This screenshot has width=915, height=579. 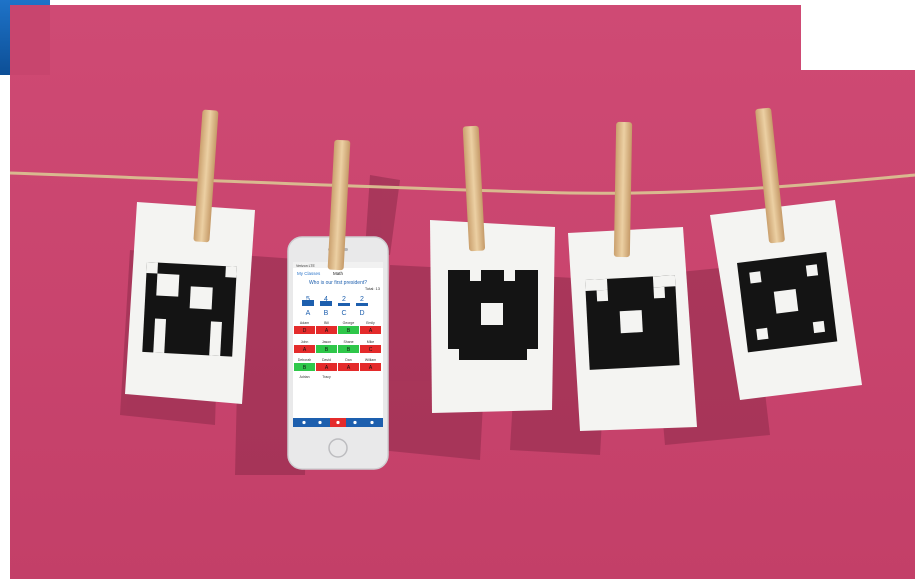 What do you see at coordinates (338, 422) in the screenshot?
I see `camera-icon` at bounding box center [338, 422].